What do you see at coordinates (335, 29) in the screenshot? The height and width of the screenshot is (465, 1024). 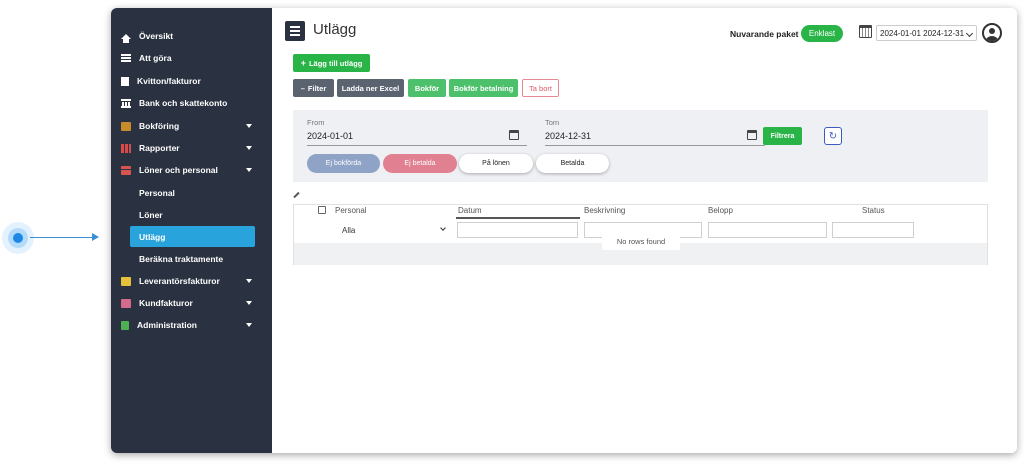 I see `page-title: Utlägg` at bounding box center [335, 29].